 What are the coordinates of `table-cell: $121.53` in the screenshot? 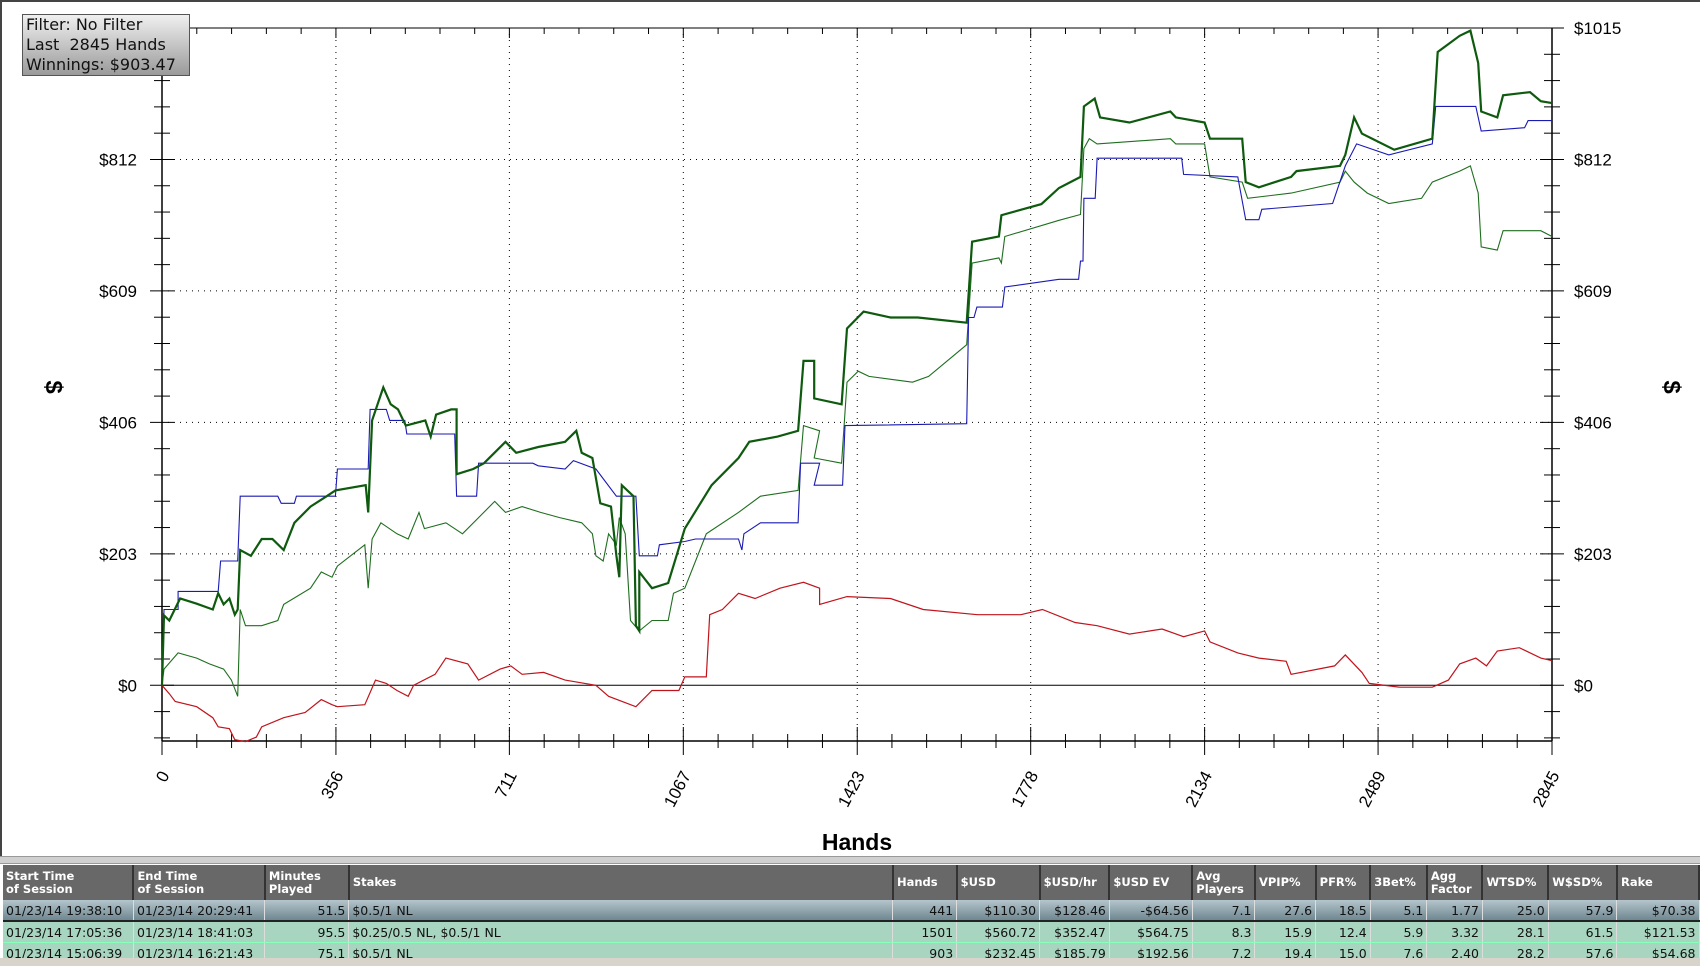 It's located at (1658, 932).